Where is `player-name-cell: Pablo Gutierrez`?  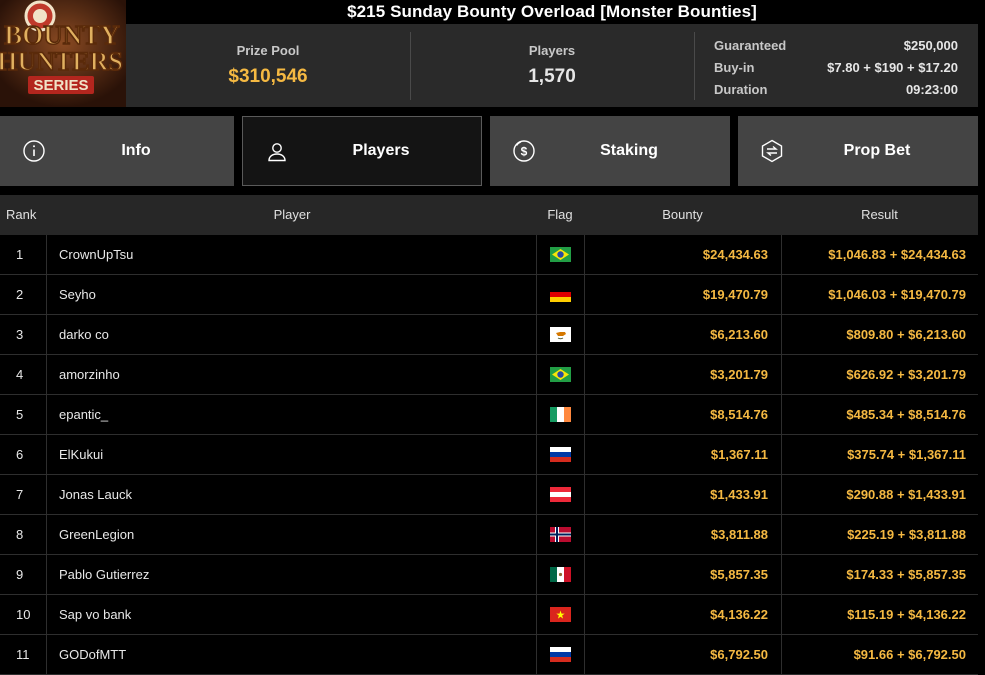
player-name-cell: Pablo Gutierrez is located at coordinates (291, 574).